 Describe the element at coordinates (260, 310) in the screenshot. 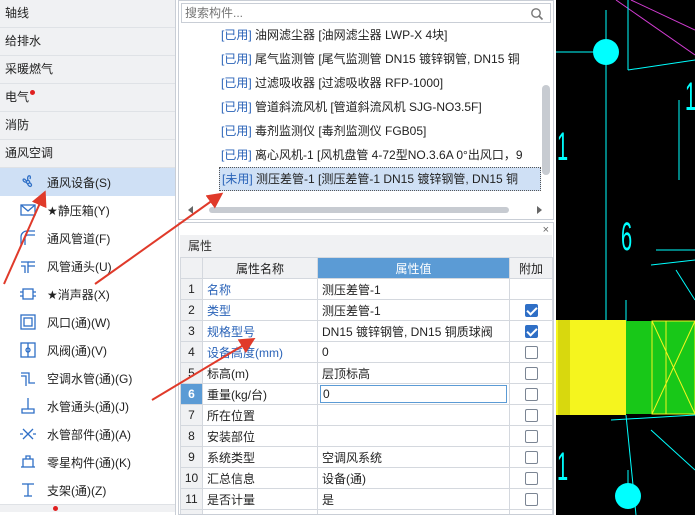

I see `property-name: 类型` at that location.